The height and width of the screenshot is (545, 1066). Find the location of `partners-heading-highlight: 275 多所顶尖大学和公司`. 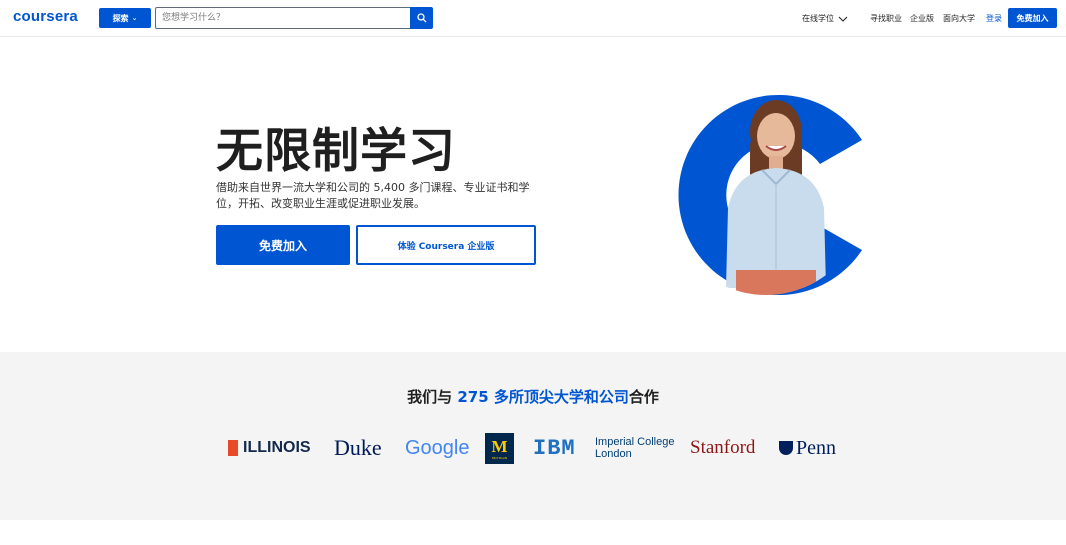

partners-heading-highlight: 275 多所顶尖大学和公司 is located at coordinates (543, 397).